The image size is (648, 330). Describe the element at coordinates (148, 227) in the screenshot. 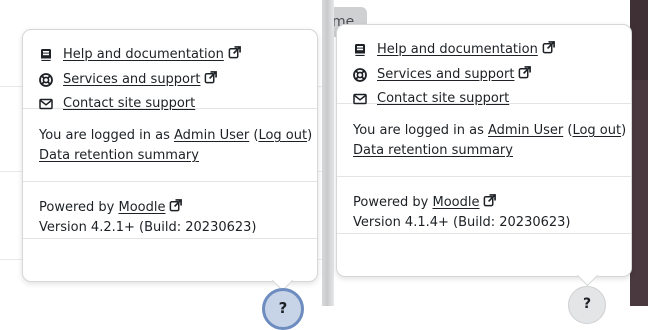

I see `version-info: Version 4.2.1+ (Build: 20230623)` at that location.